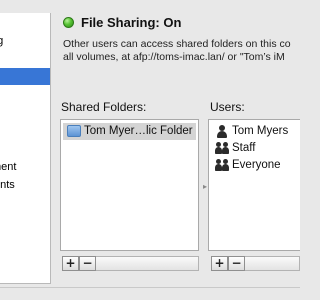 This screenshot has width=320, height=300. Describe the element at coordinates (227, 107) in the screenshot. I see `users-label: Users:` at that location.